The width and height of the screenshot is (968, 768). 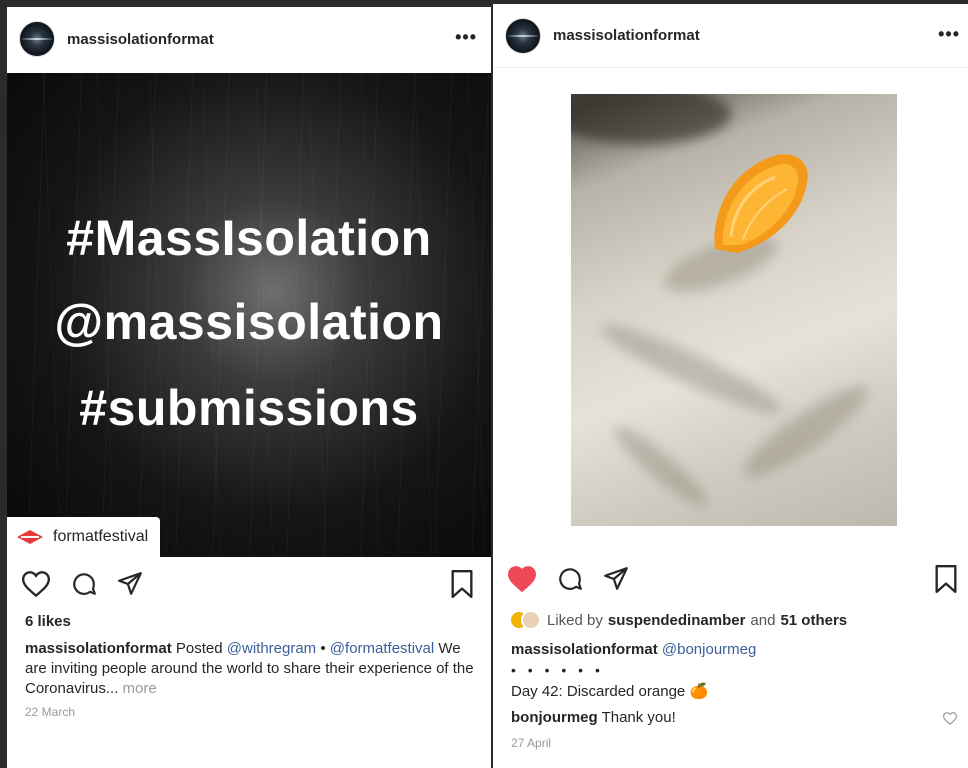 I want to click on likes-count: 6 likes, so click(x=48, y=621).